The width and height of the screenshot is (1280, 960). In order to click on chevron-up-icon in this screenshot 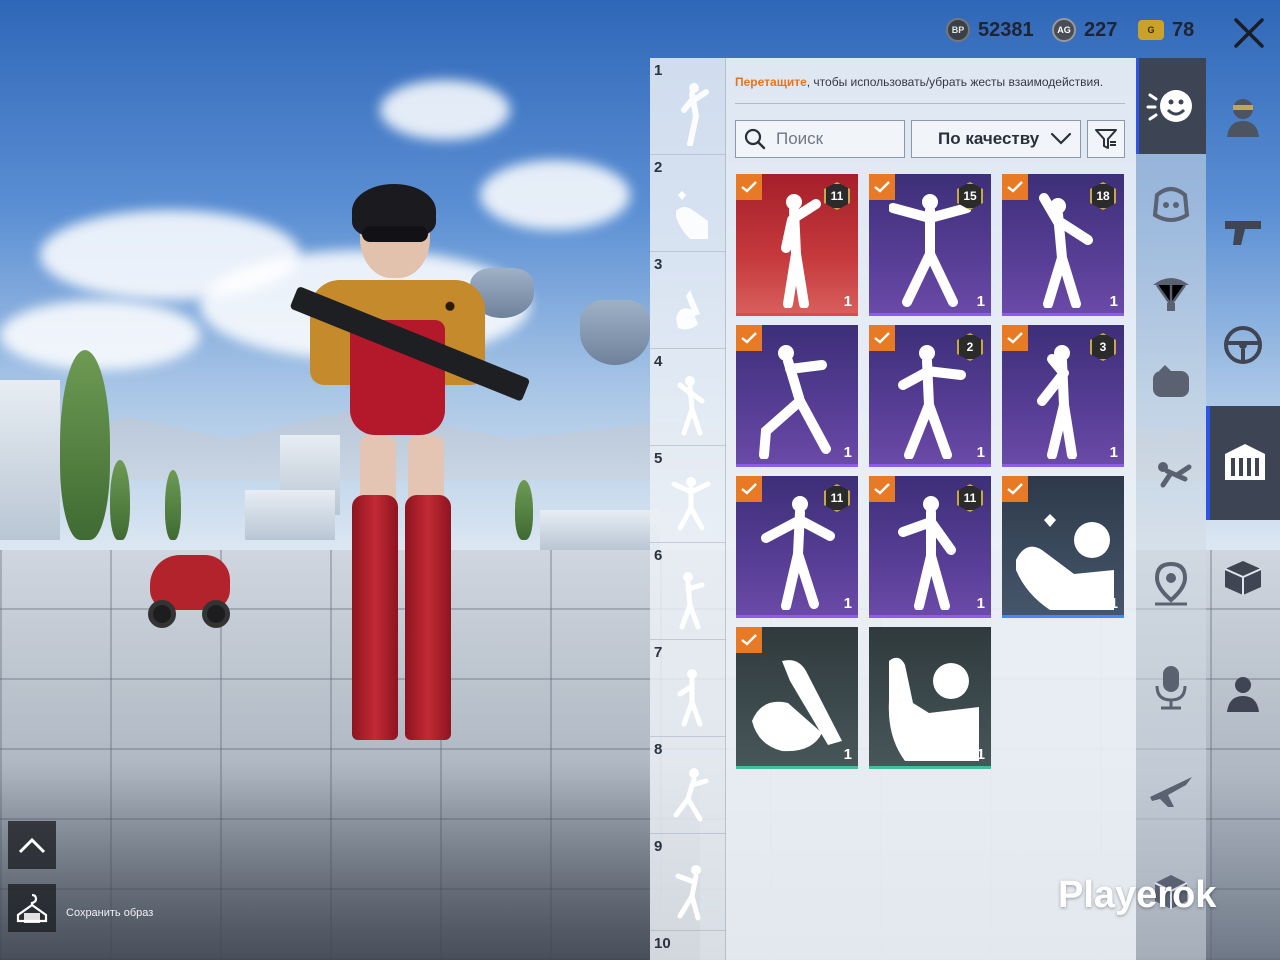, I will do `click(32, 845)`.